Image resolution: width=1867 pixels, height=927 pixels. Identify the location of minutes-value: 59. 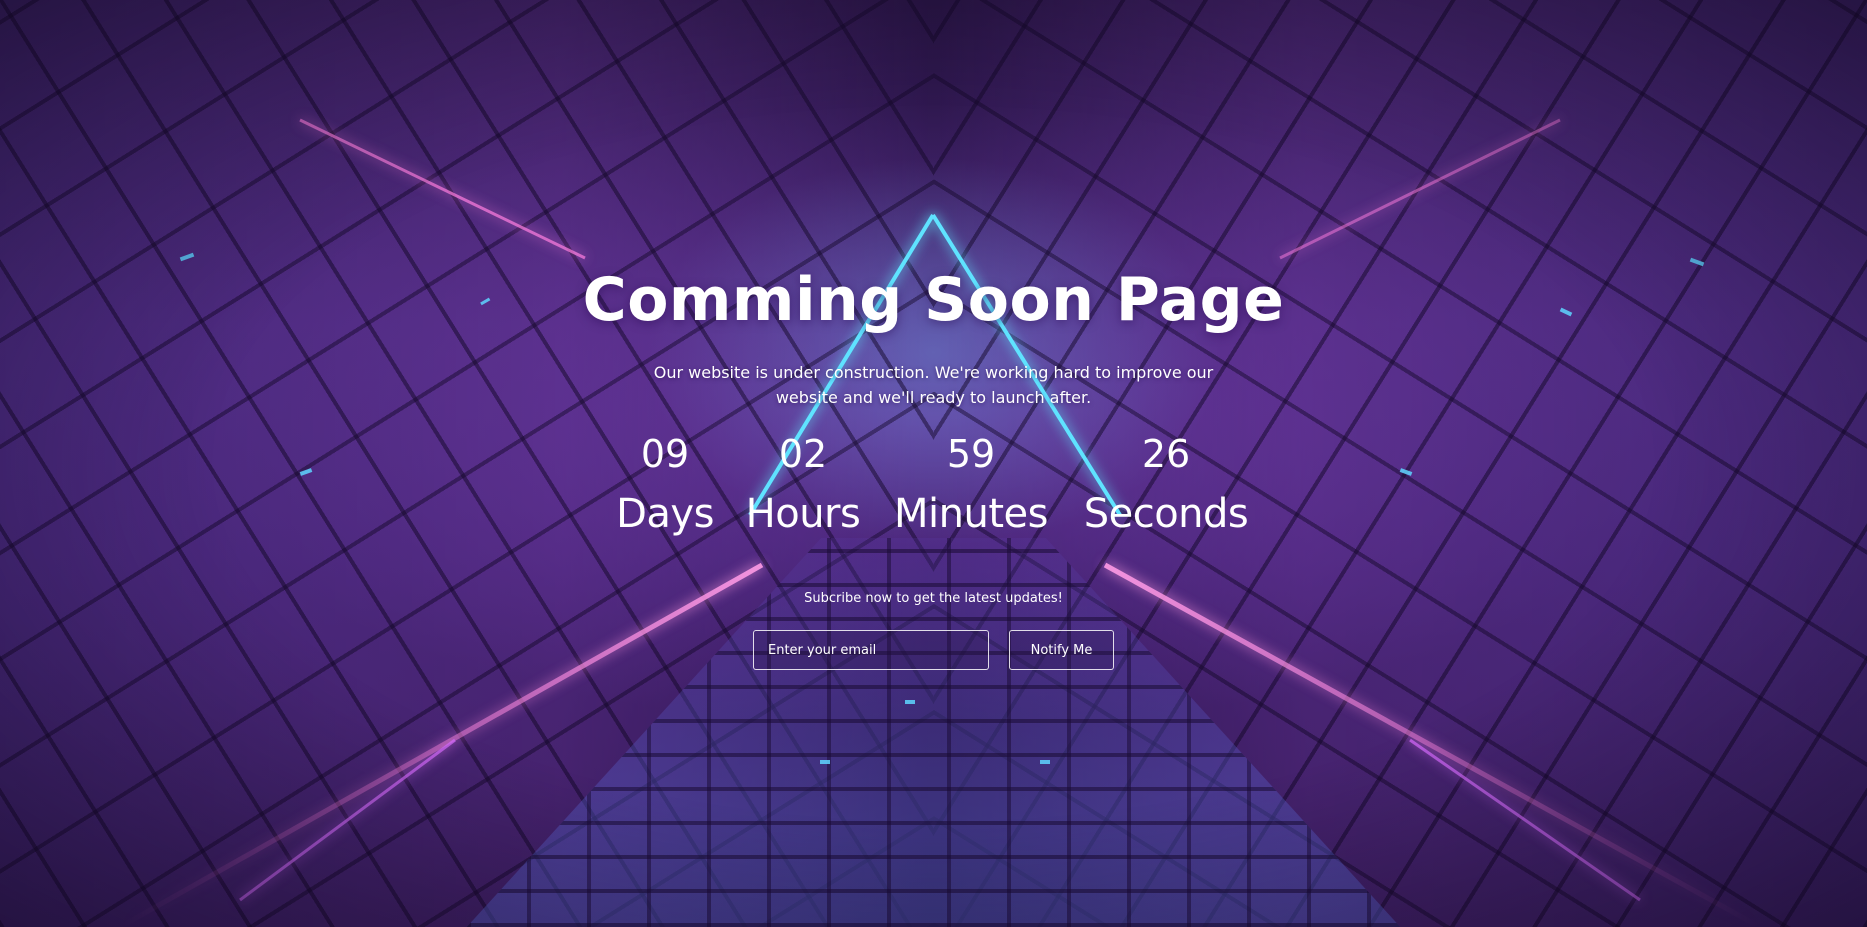
(971, 454).